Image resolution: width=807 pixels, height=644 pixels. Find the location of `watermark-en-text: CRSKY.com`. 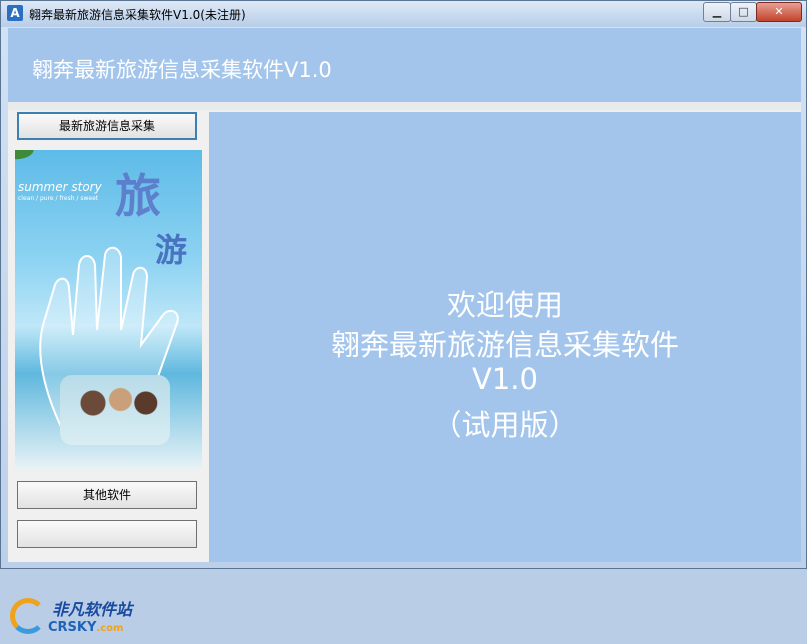

watermark-en-text: CRSKY.com is located at coordinates (85, 627).